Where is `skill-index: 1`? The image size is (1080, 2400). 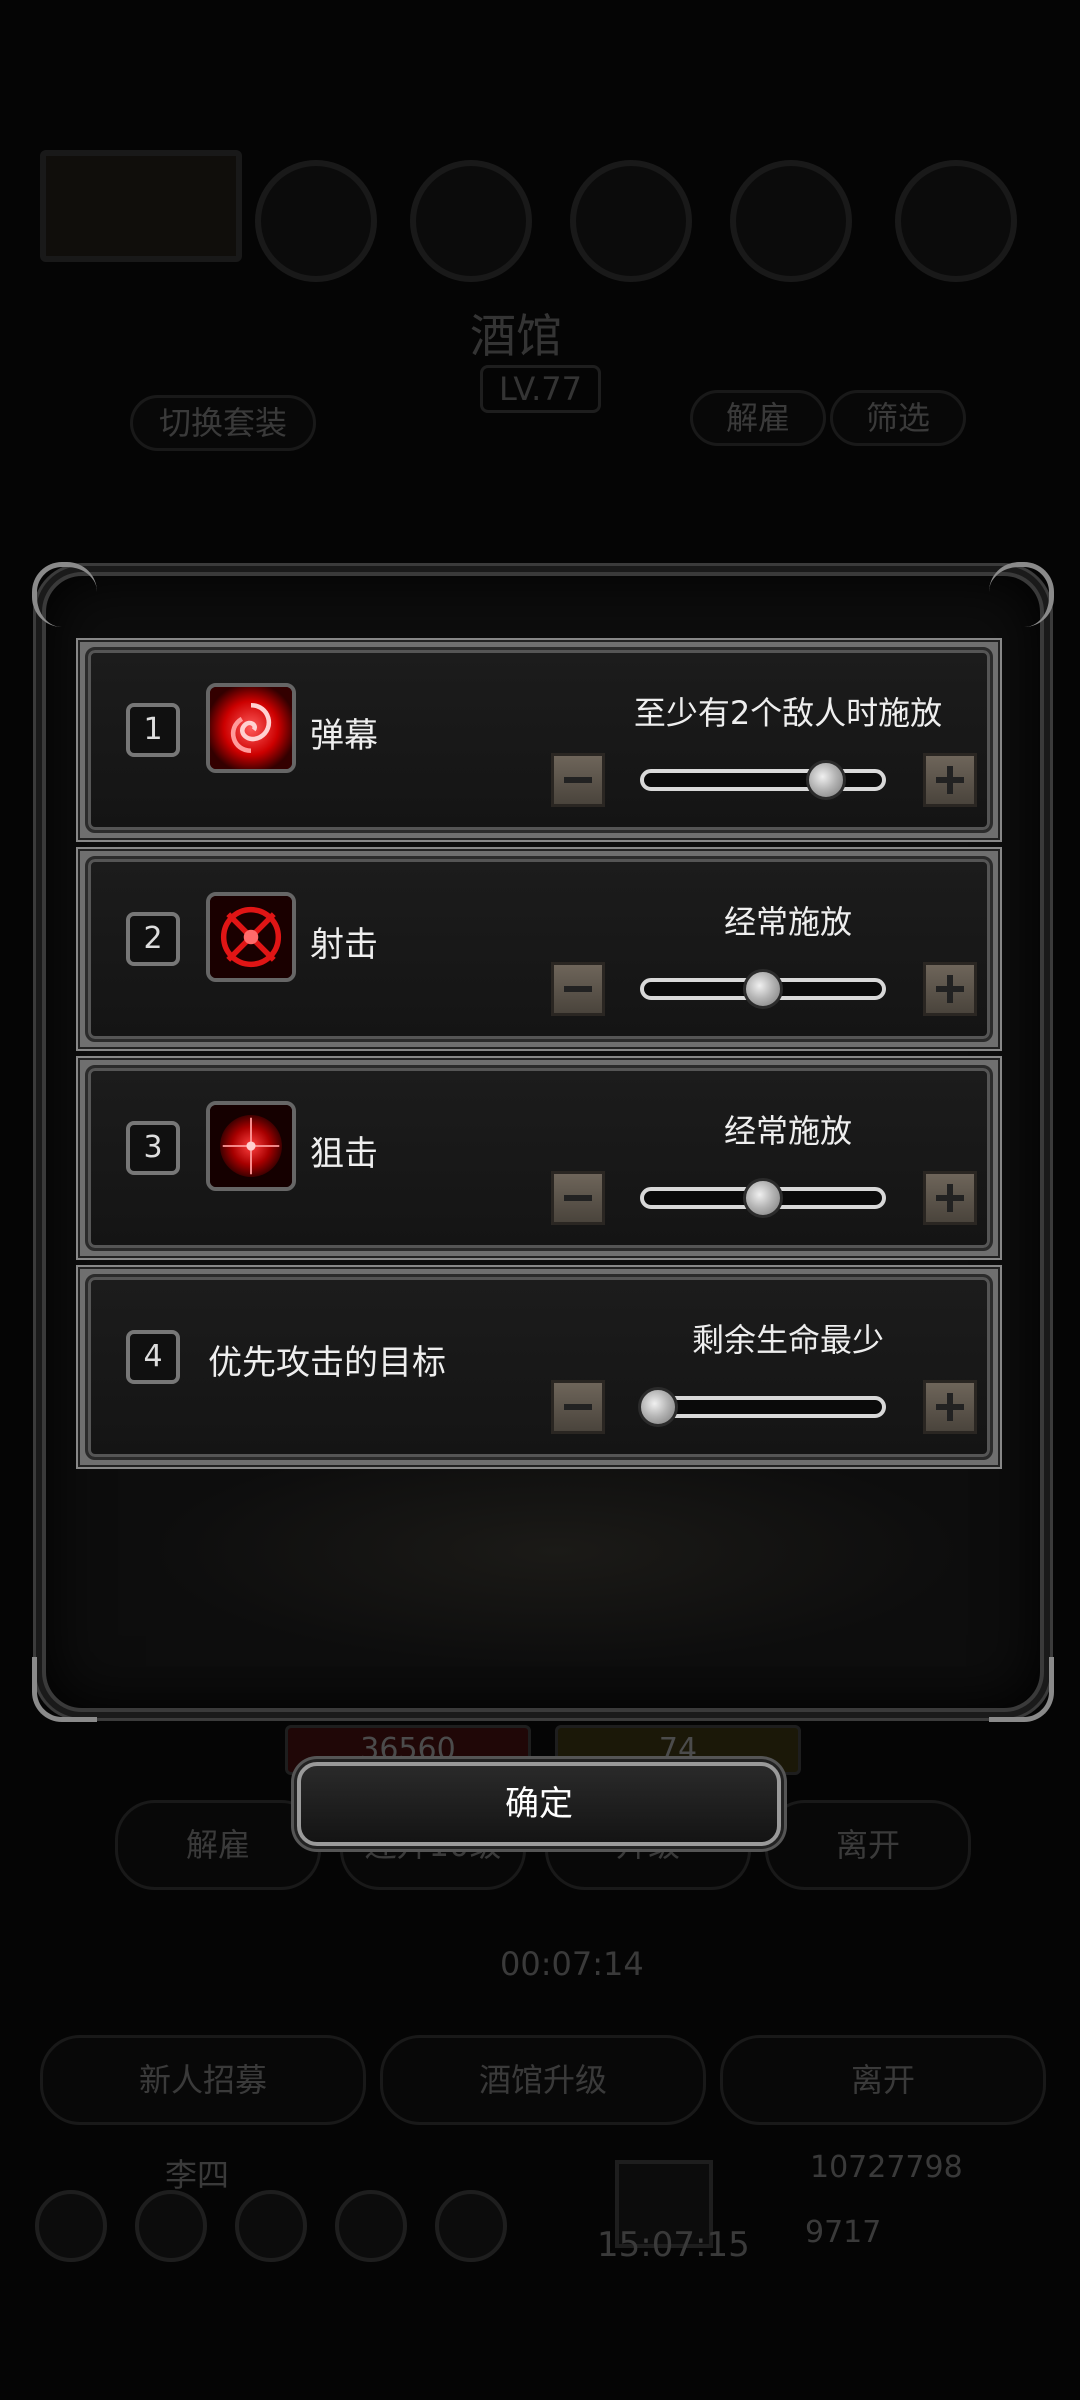 skill-index: 1 is located at coordinates (153, 730).